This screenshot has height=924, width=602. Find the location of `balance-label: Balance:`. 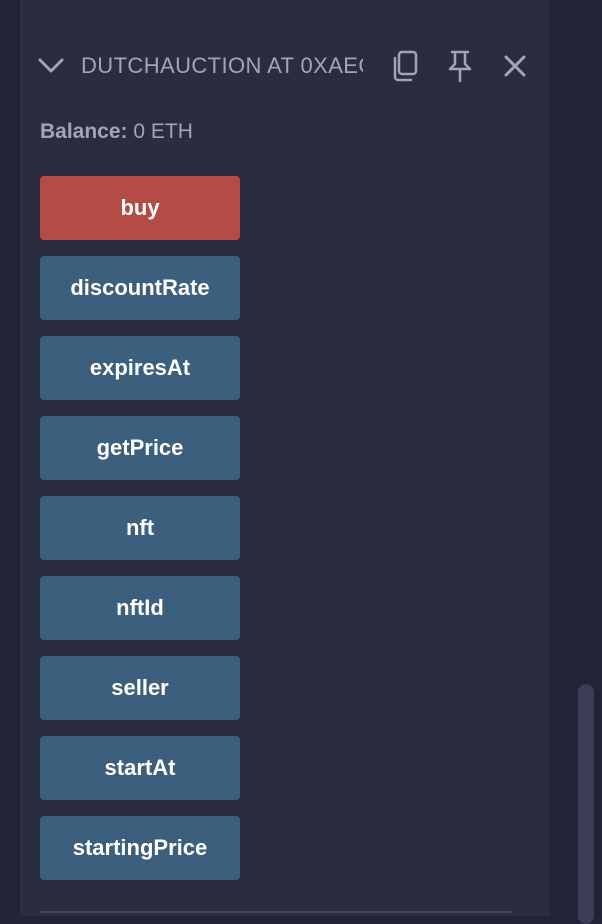

balance-label: Balance: is located at coordinates (84, 131).